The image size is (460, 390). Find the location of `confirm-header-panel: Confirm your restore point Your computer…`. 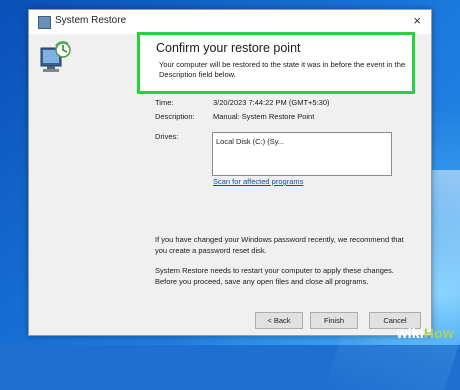

confirm-header-panel: Confirm your restore point Your computer… is located at coordinates (276, 63).